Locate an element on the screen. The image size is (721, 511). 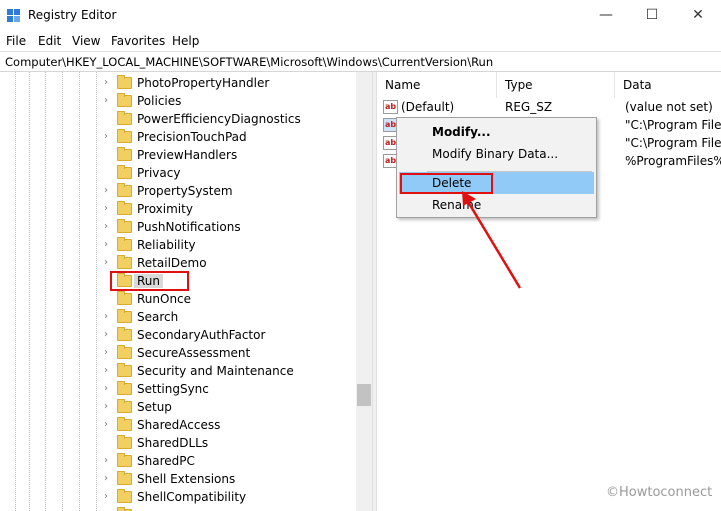
watermark: ©Howtoconnect is located at coordinates (659, 492).